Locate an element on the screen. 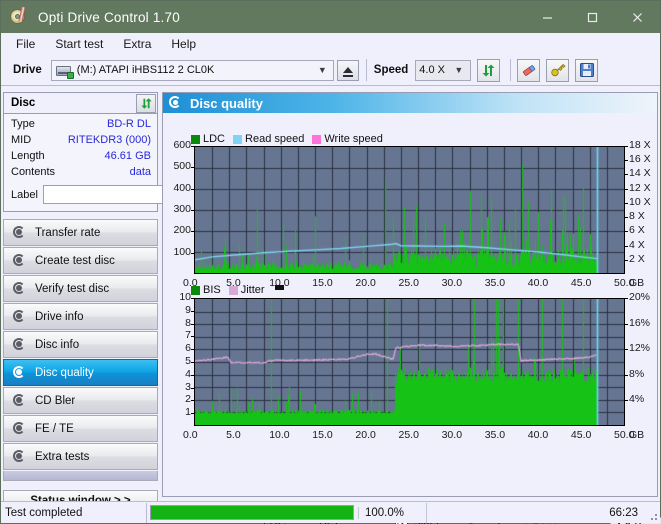 The width and height of the screenshot is (661, 524). sidebar-item-extra-tests: Extra tests is located at coordinates (80, 456).